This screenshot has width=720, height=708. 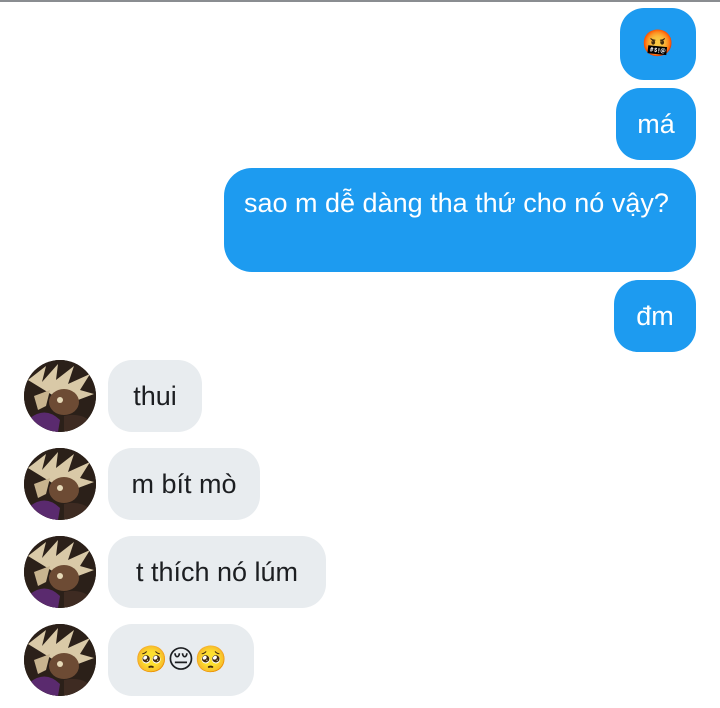 I want to click on received-message-1: thui, so click(x=155, y=396).